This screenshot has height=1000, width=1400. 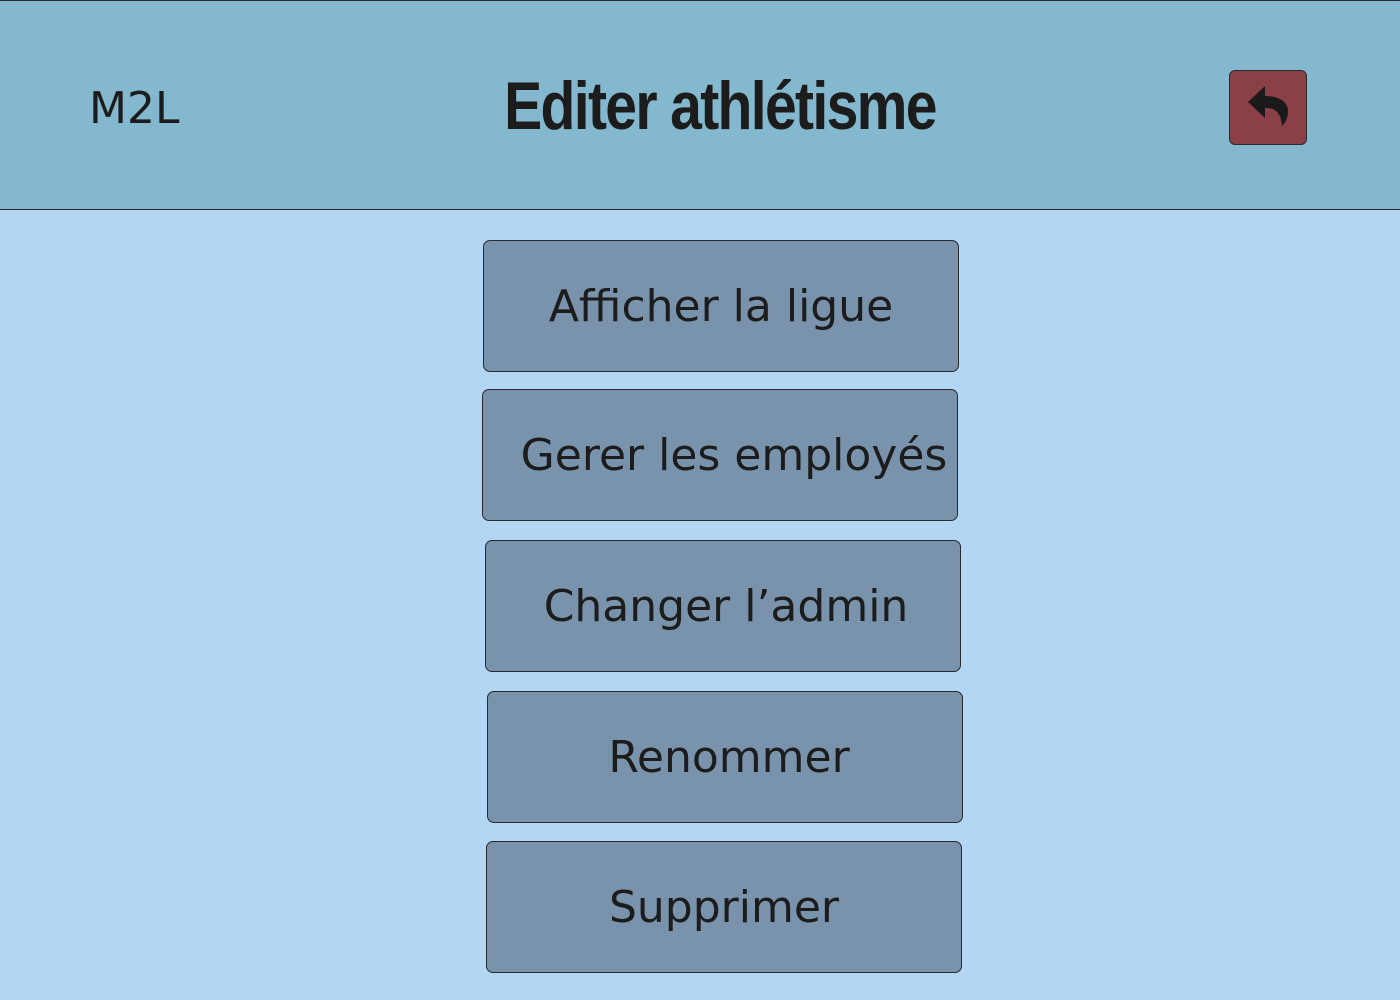 I want to click on changer-admin-button: Changer l’admin, so click(x=723, y=606).